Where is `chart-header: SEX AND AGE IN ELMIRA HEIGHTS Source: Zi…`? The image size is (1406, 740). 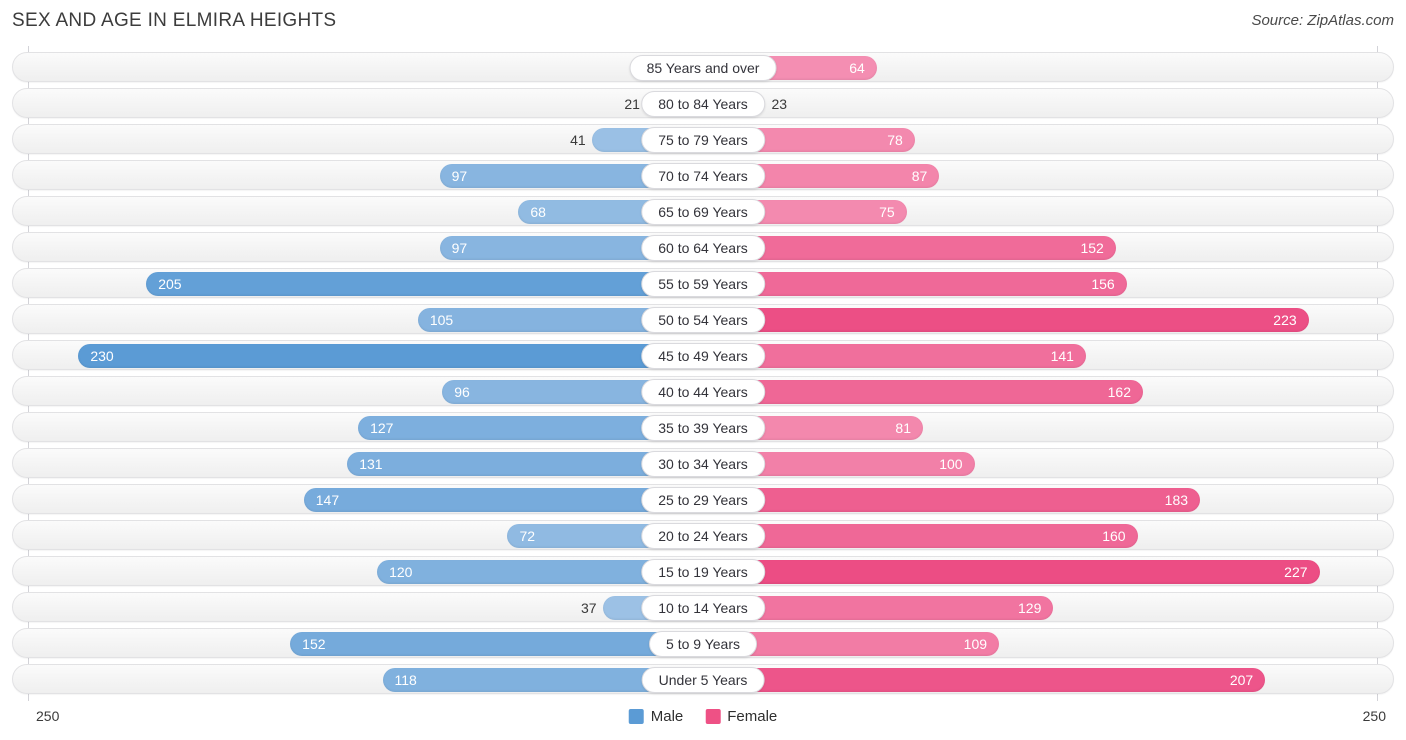
chart-header: SEX AND AGE IN ELMIRA HEIGHTS Source: Zi… is located at coordinates (703, 23).